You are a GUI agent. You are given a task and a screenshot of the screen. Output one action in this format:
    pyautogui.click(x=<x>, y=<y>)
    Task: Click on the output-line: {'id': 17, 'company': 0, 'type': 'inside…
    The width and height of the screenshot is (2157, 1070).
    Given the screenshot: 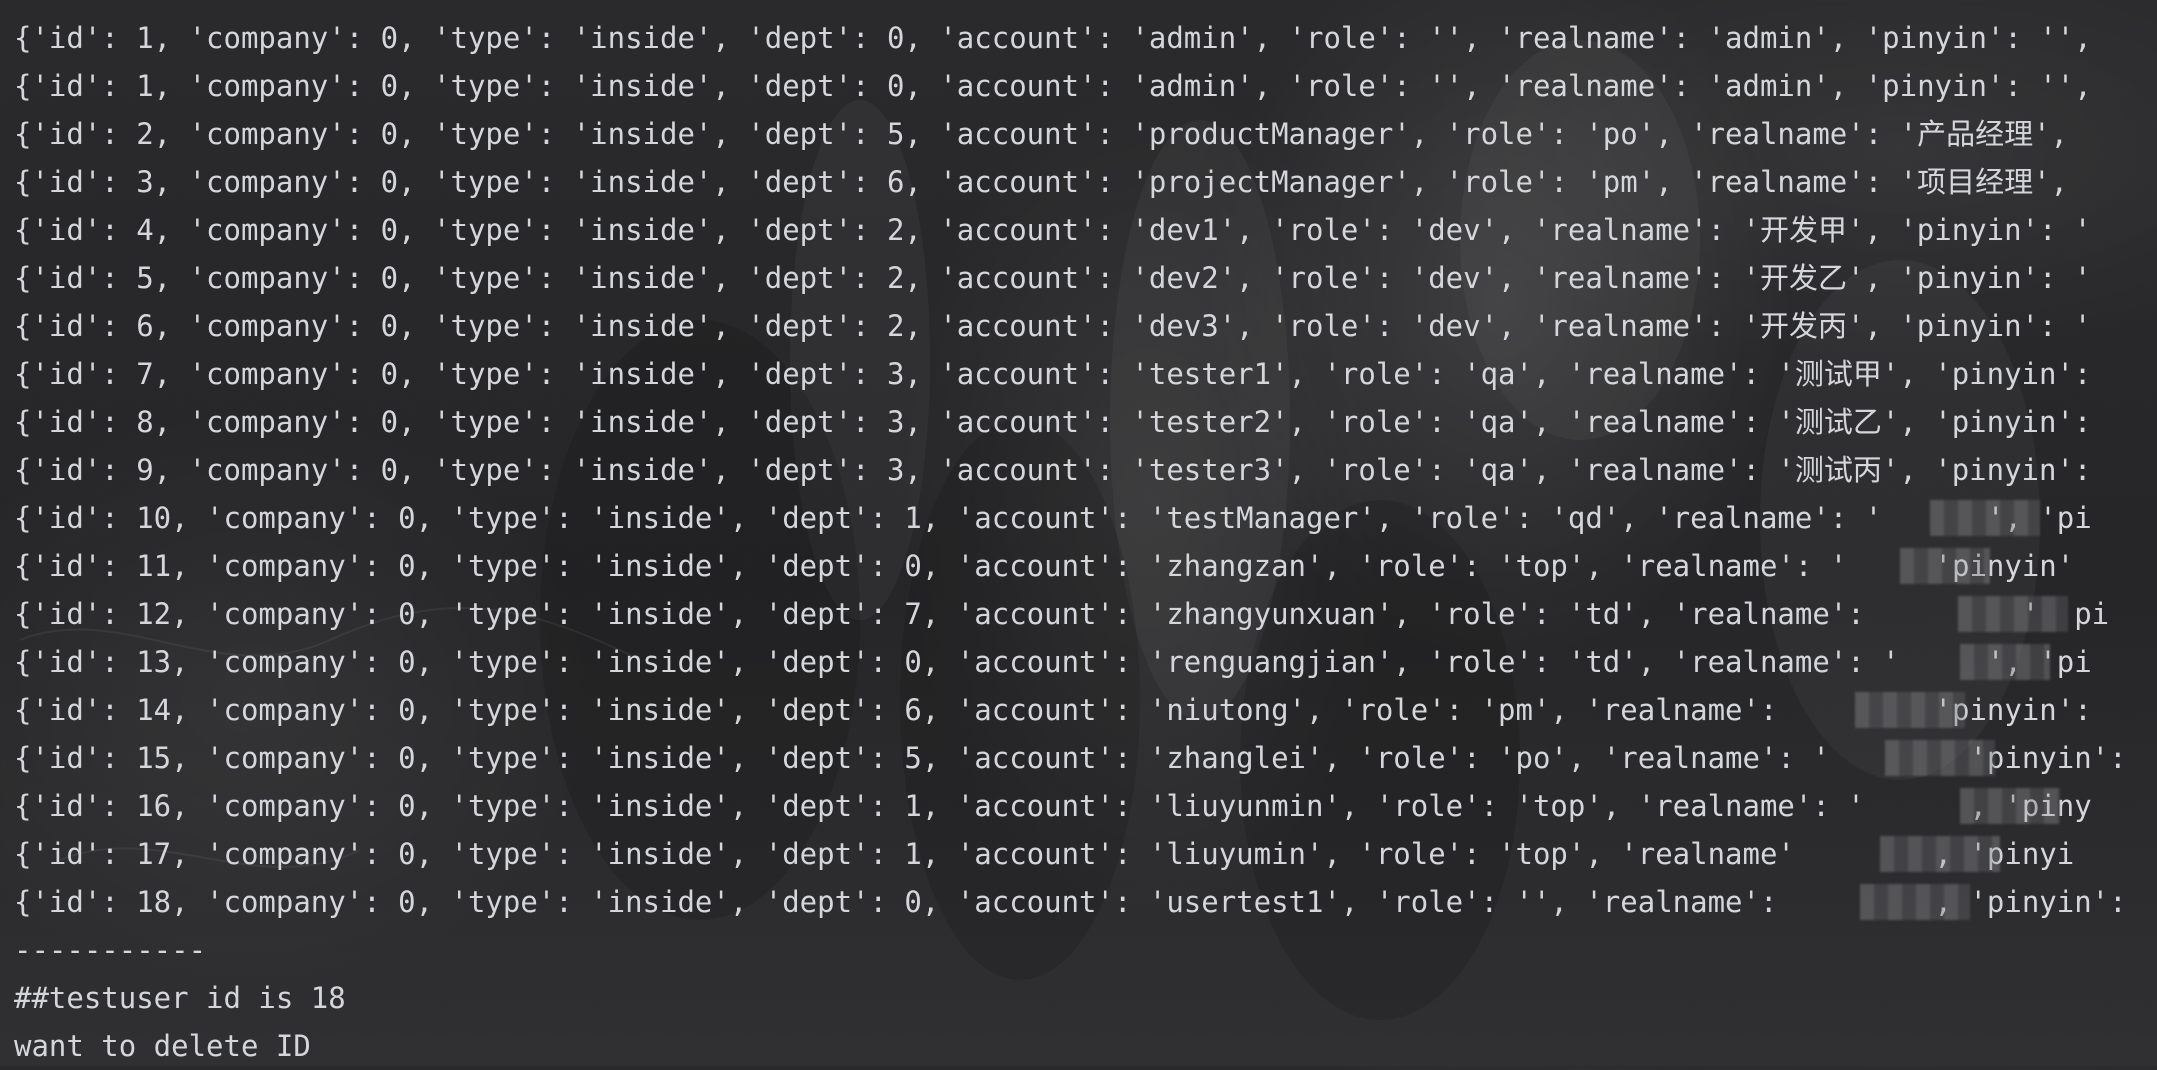 What is the action you would take?
    pyautogui.click(x=1044, y=854)
    